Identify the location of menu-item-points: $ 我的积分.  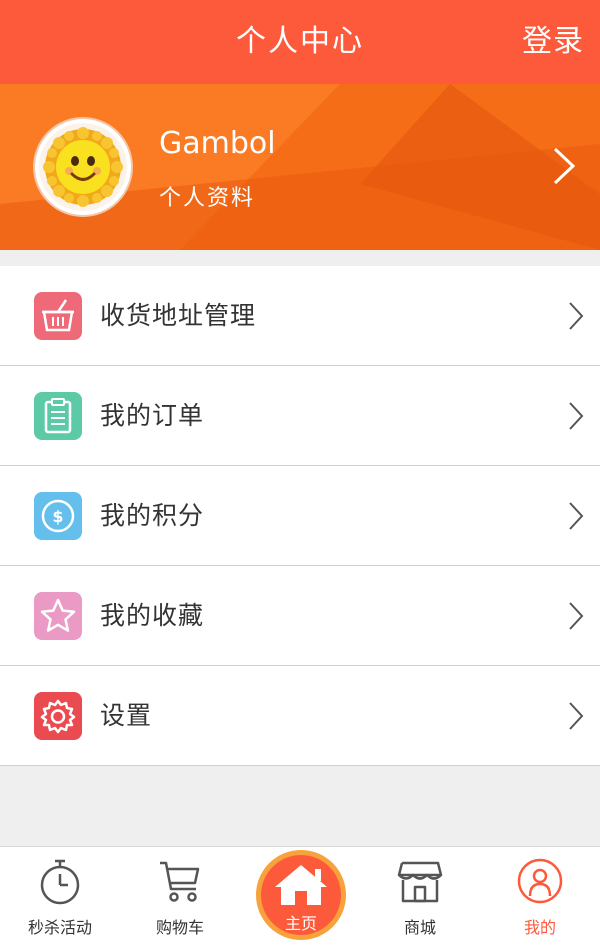
(300, 516).